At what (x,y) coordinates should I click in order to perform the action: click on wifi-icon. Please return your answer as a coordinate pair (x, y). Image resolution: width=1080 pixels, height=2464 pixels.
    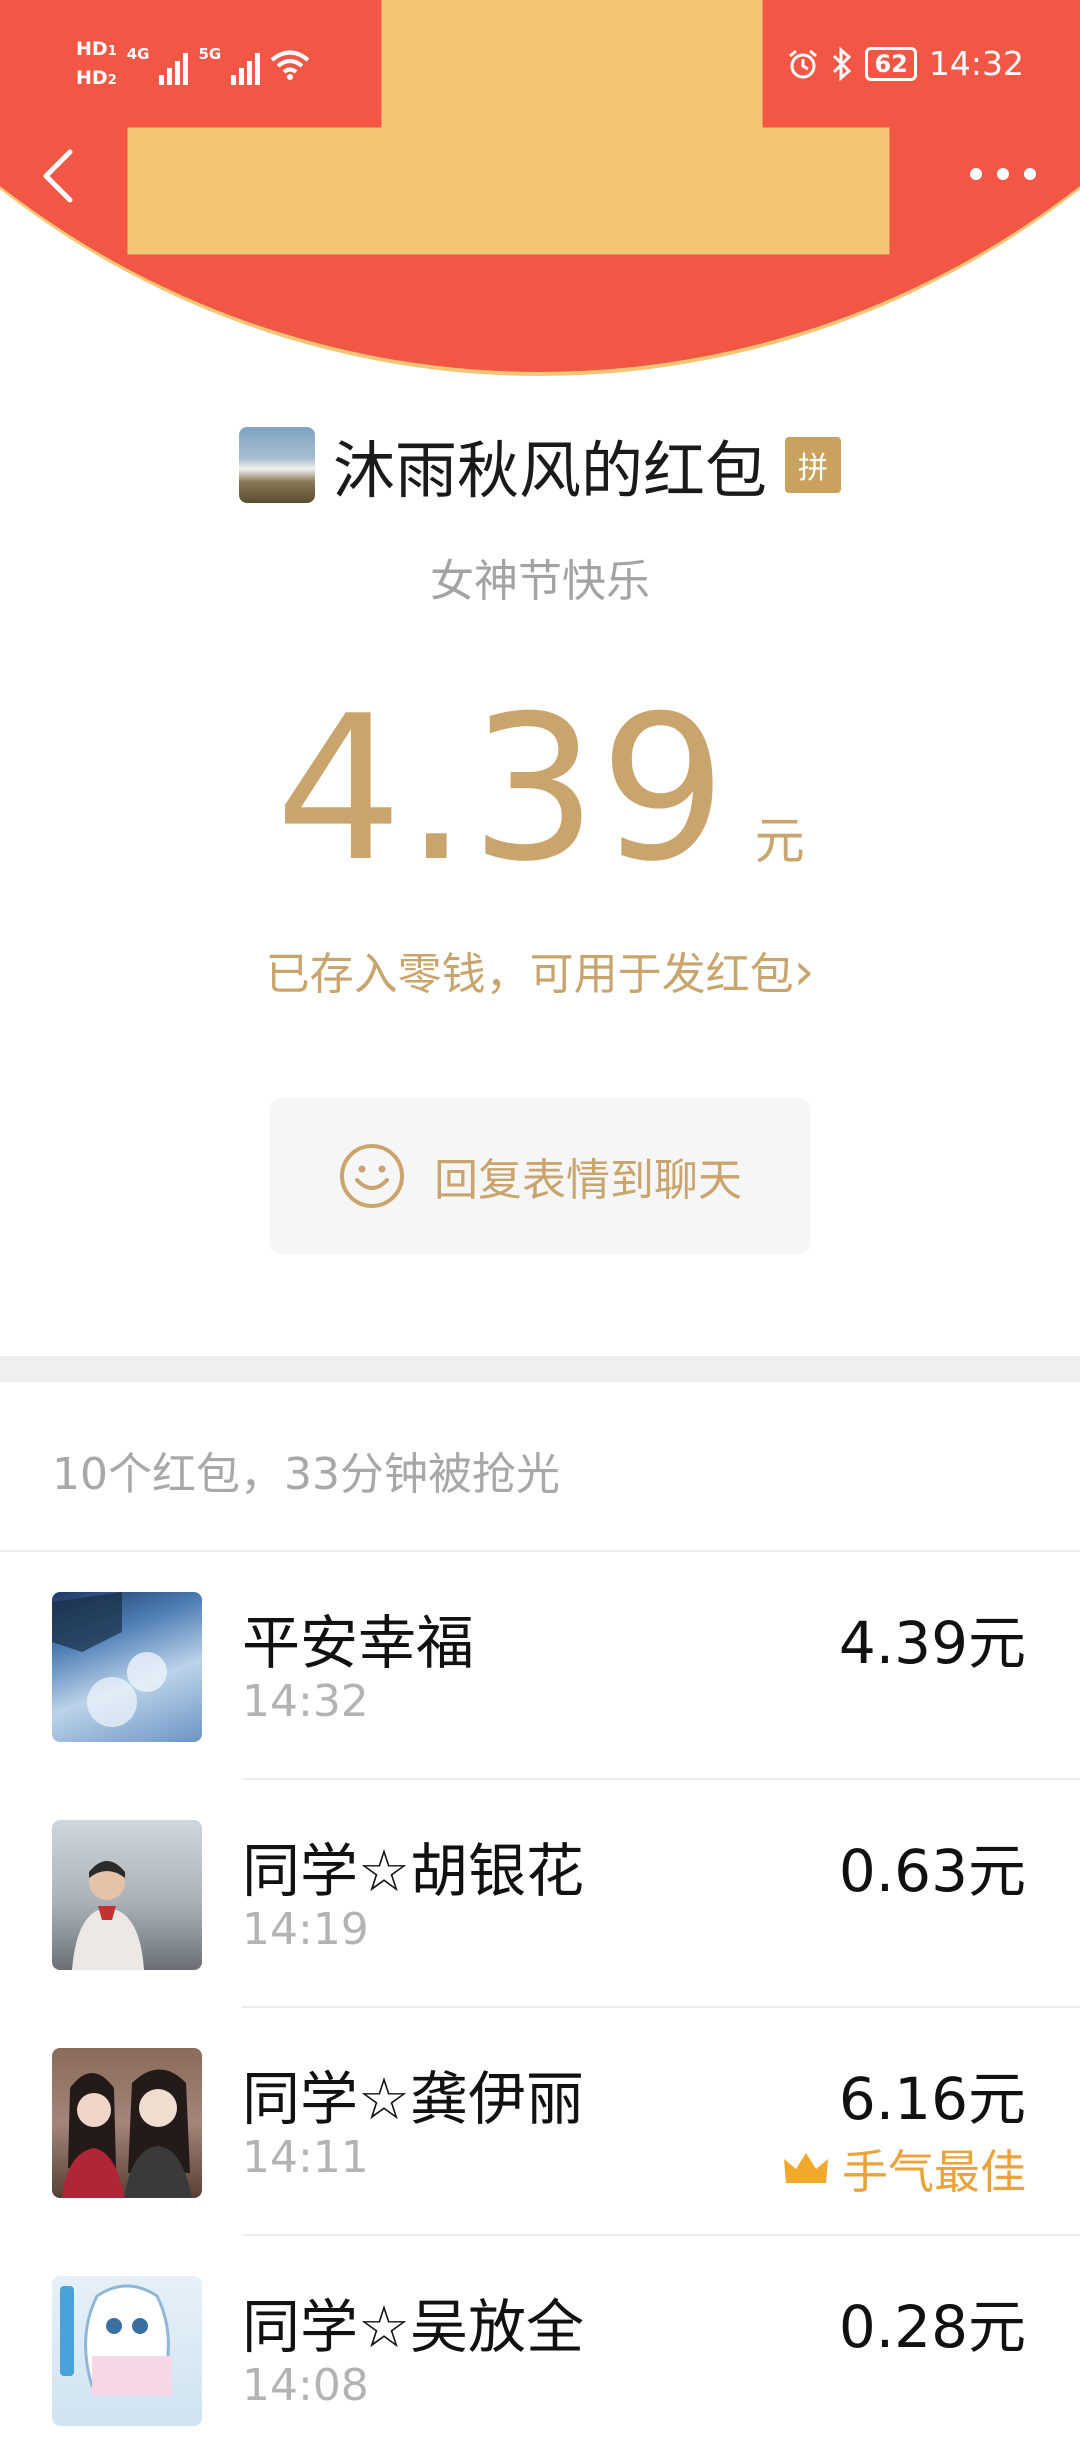
    Looking at the image, I should click on (290, 65).